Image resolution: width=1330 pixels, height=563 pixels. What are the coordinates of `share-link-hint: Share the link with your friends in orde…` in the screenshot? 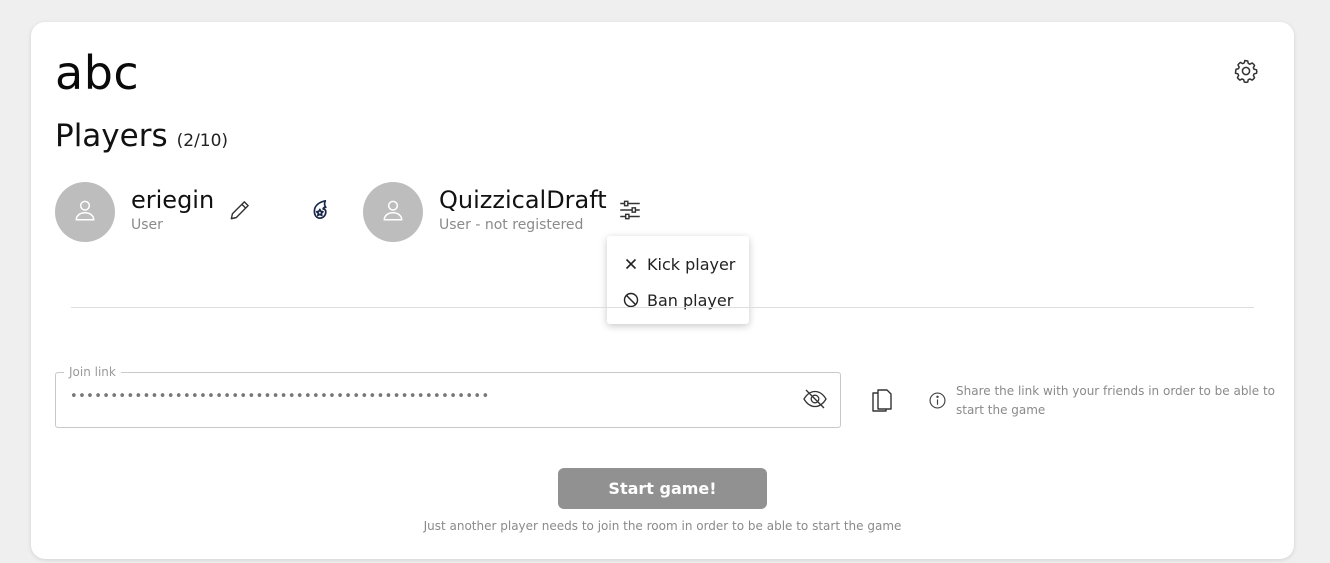 It's located at (1116, 400).